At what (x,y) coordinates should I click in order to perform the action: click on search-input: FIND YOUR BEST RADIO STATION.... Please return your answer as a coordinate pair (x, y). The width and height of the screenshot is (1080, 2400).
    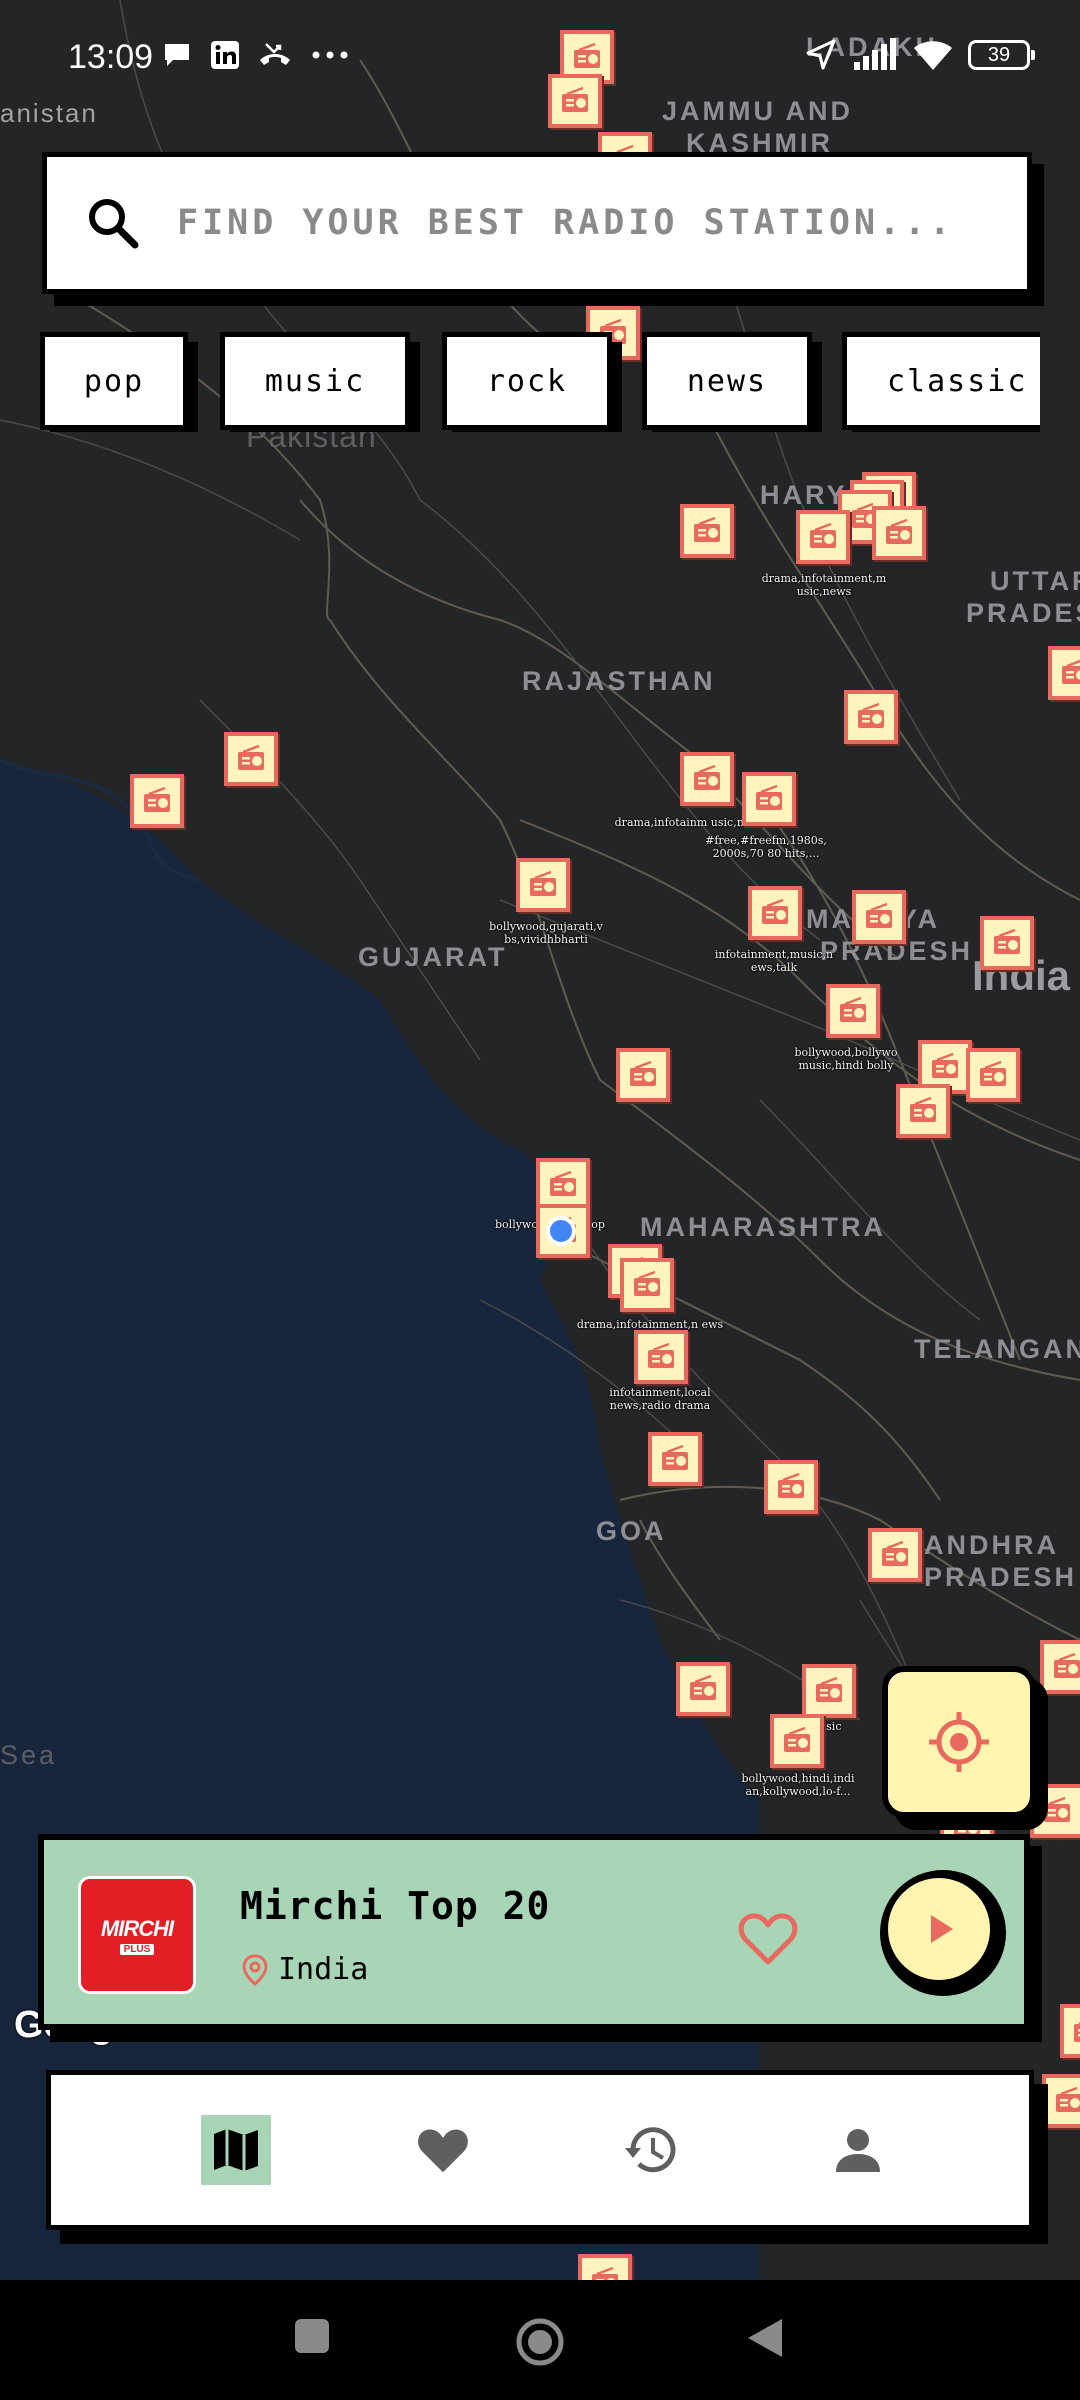
    Looking at the image, I should click on (565, 223).